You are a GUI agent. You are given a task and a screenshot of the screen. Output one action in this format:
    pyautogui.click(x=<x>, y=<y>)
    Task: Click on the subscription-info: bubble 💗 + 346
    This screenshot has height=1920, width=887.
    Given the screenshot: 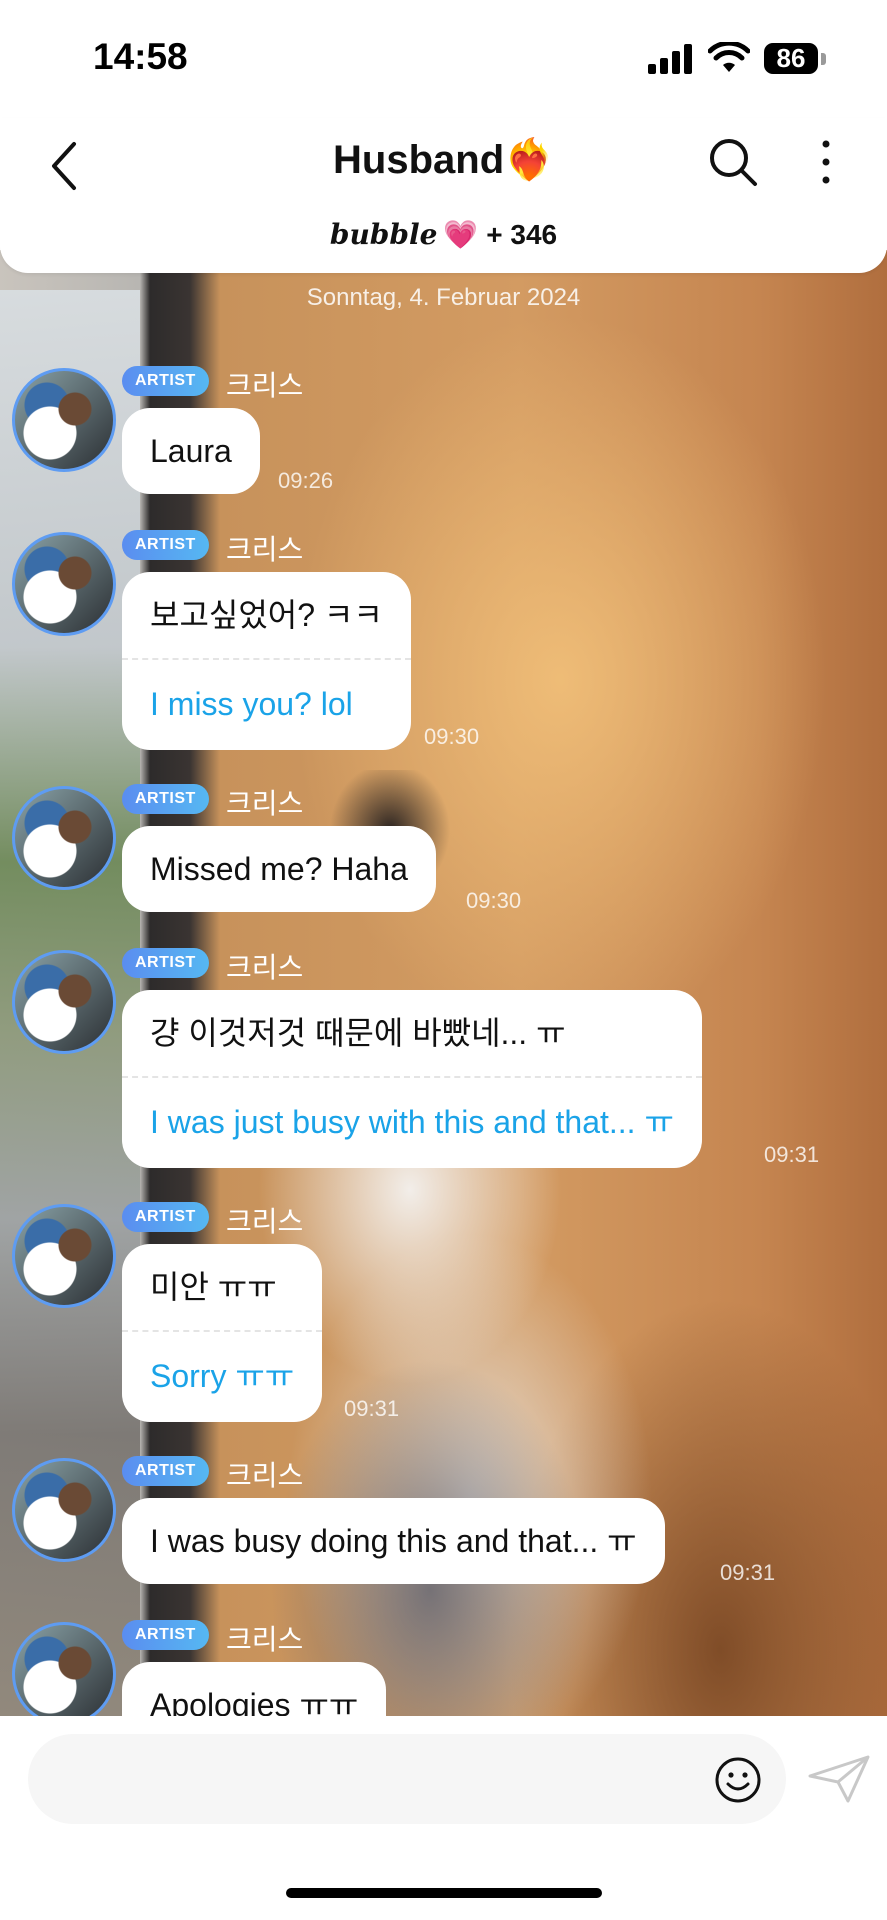 What is the action you would take?
    pyautogui.click(x=443, y=234)
    